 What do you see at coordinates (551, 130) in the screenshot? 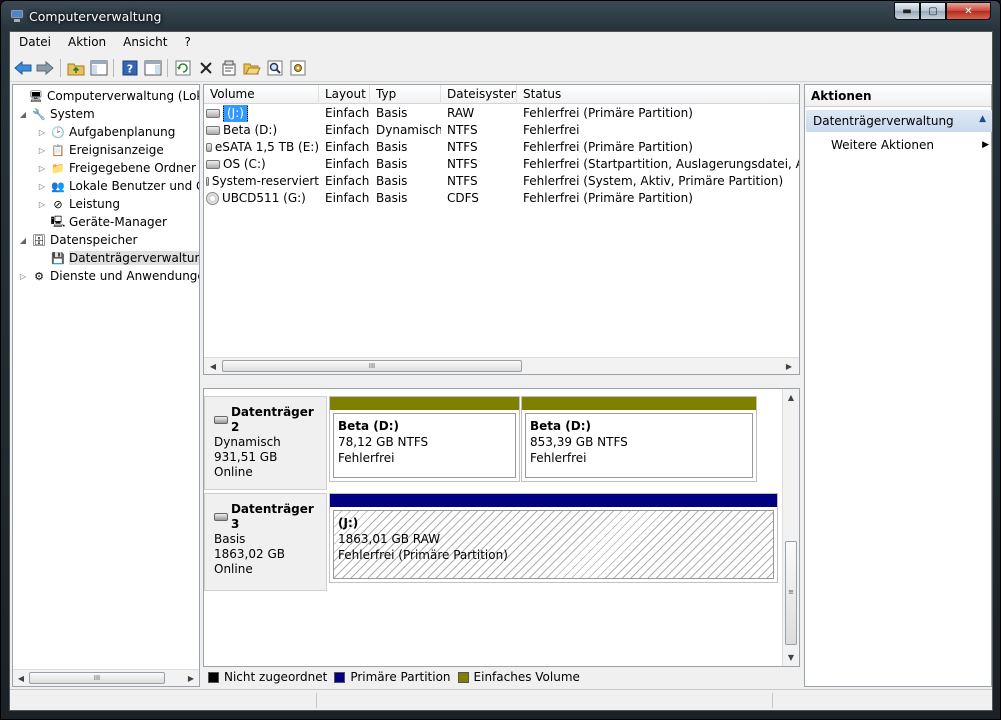
I see `cell-status: Fehlerfrei` at bounding box center [551, 130].